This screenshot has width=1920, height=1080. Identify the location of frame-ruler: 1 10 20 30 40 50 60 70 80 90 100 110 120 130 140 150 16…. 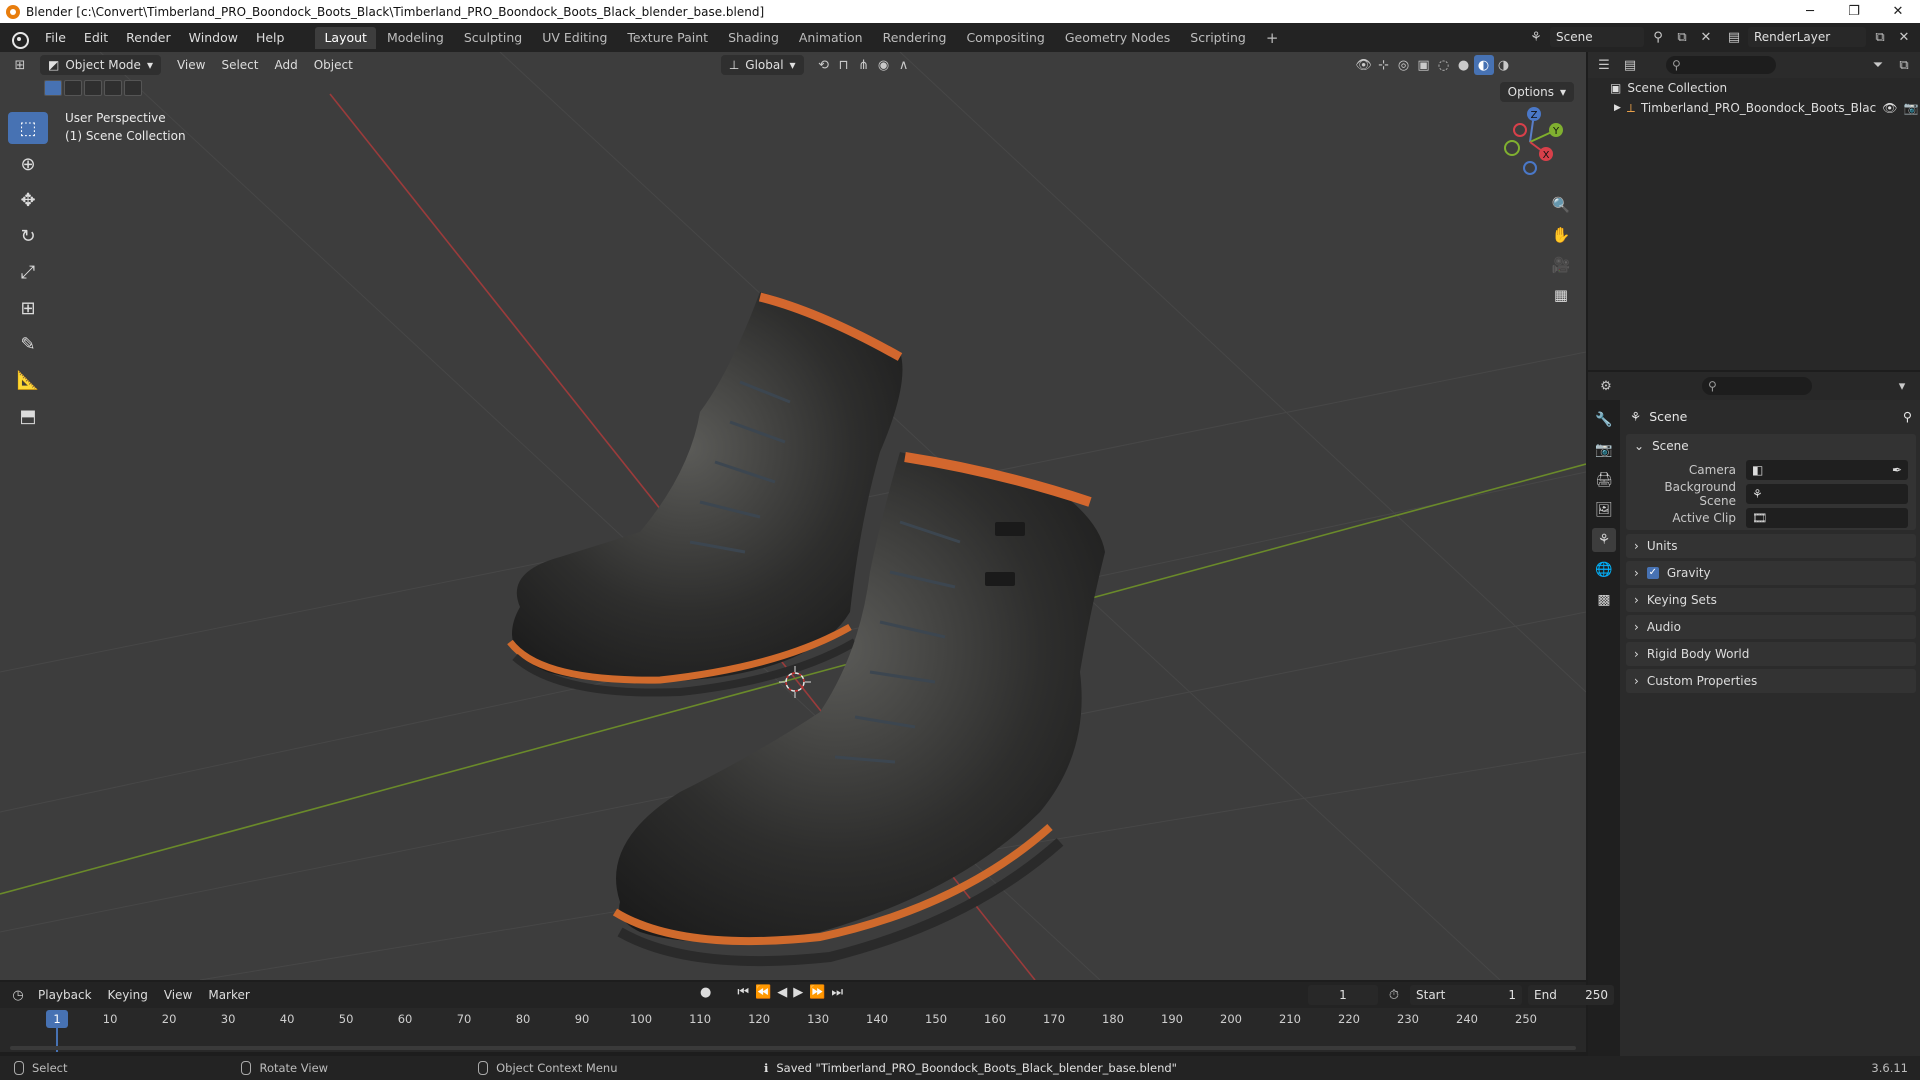
(793, 1030).